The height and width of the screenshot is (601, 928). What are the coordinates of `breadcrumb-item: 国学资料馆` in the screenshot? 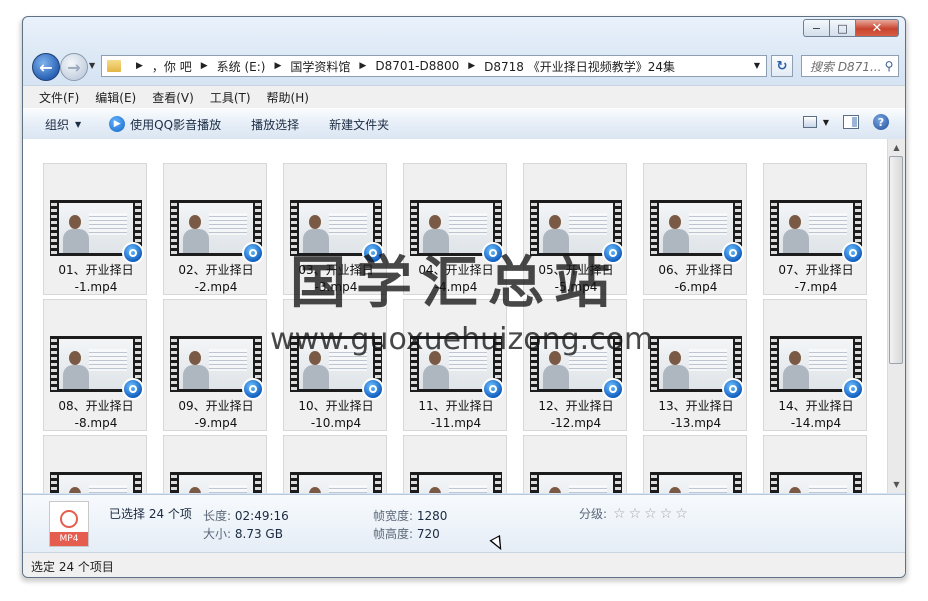 It's located at (320, 66).